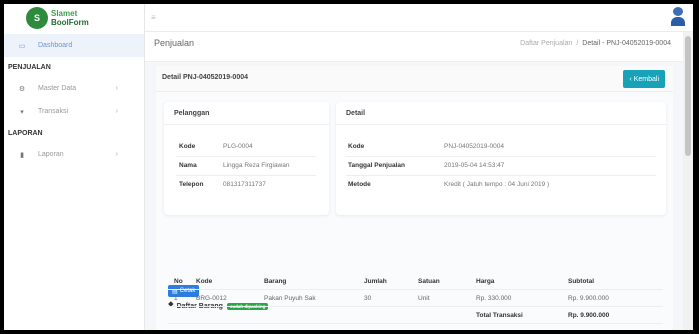 This screenshot has width=699, height=334. I want to click on cart-icon: ▾, so click(22, 112).